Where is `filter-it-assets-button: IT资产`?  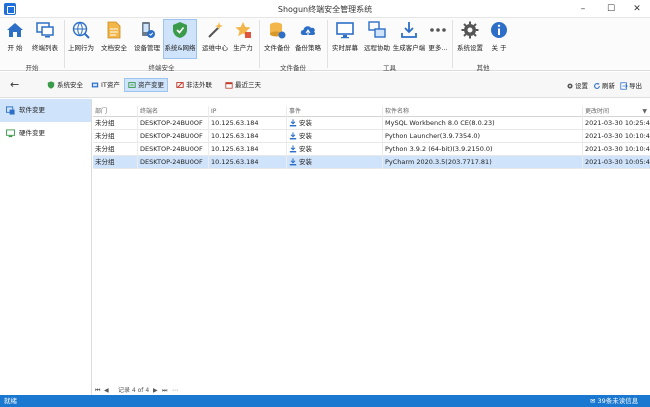 filter-it-assets-button: IT资产 is located at coordinates (105, 85).